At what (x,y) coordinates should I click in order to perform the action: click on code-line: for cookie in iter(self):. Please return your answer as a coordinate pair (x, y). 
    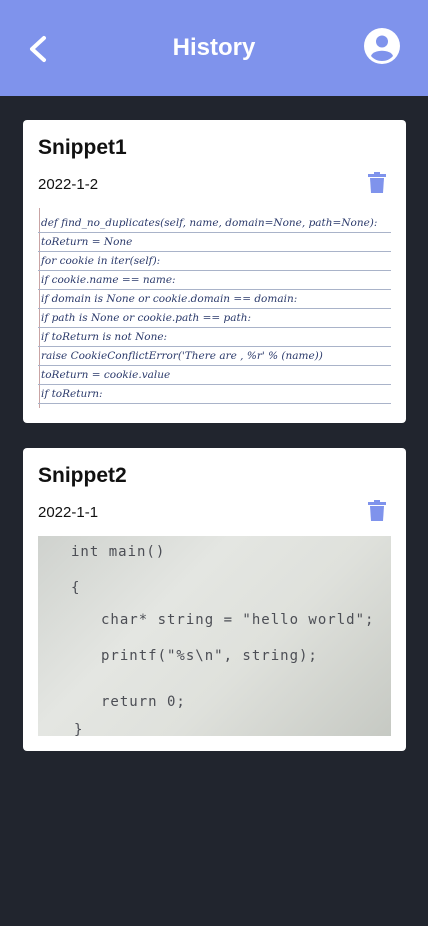
    Looking at the image, I should click on (214, 261).